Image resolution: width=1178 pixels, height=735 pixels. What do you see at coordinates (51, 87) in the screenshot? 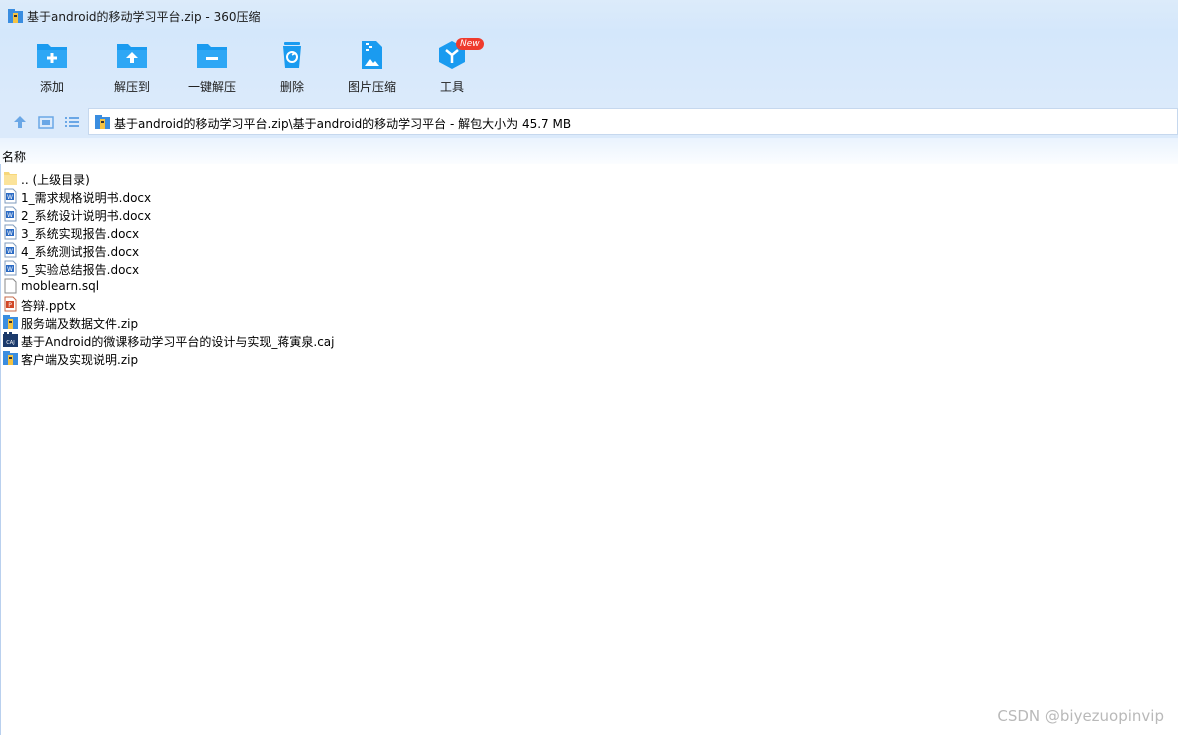
I see `add-button-label: 添加` at bounding box center [51, 87].